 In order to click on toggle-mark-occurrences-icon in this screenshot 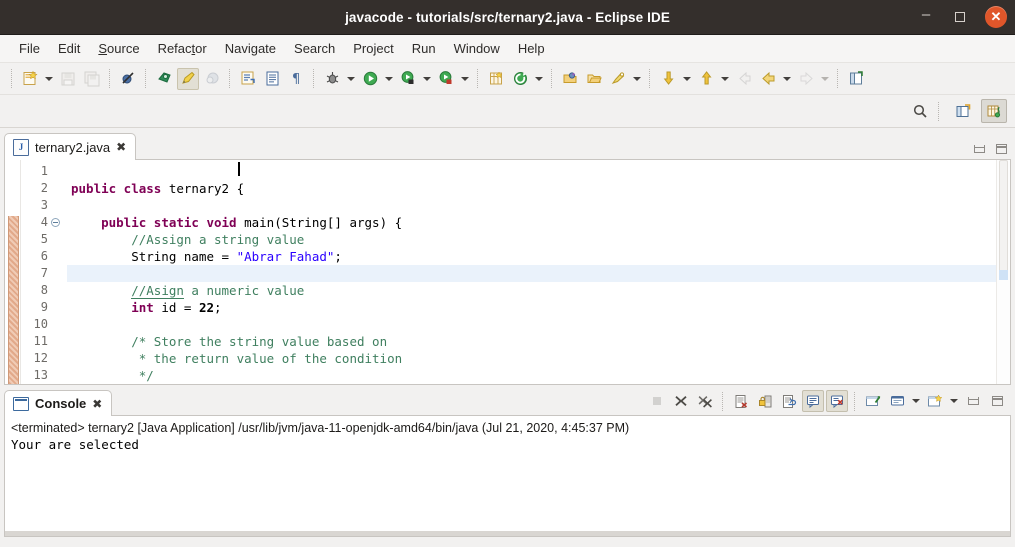, I will do `click(188, 78)`.